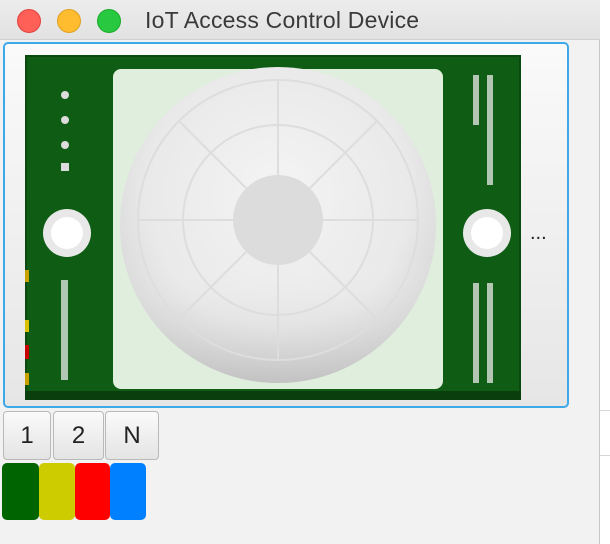  I want to click on red-swatch, so click(92, 491).